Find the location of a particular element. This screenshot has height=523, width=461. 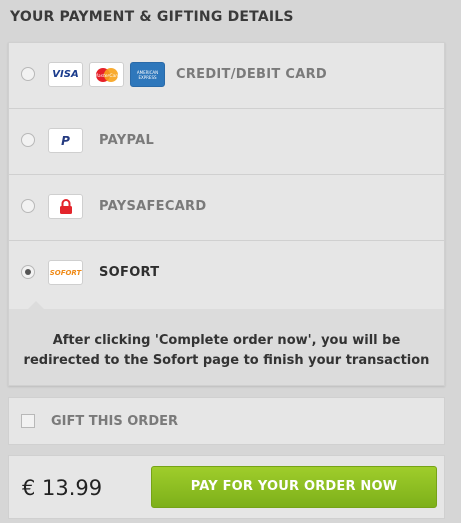

gift-label: GIFT THIS ORDER is located at coordinates (114, 421).